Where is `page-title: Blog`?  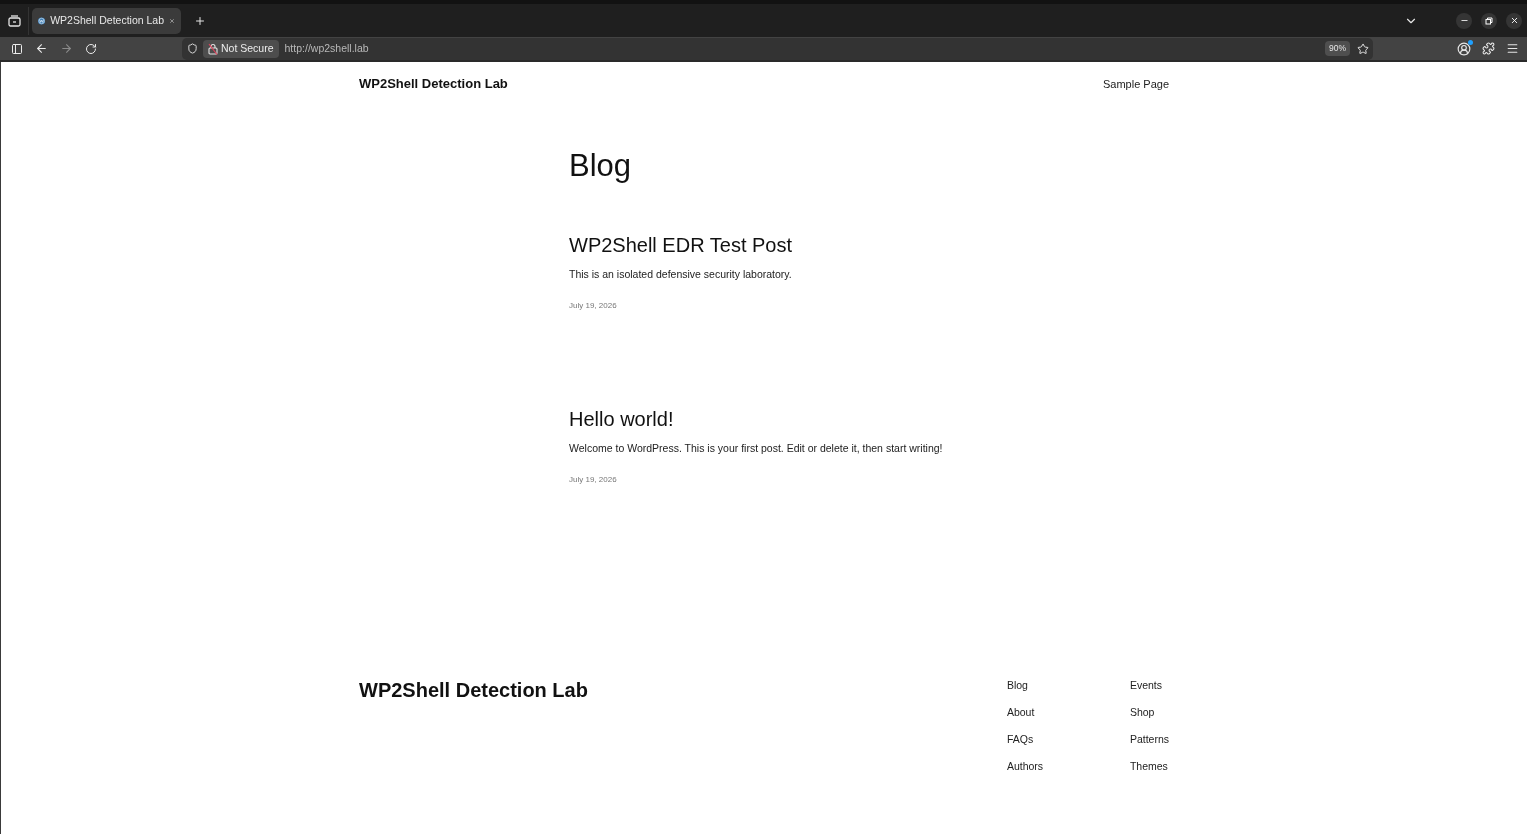
page-title: Blog is located at coordinates (601, 165).